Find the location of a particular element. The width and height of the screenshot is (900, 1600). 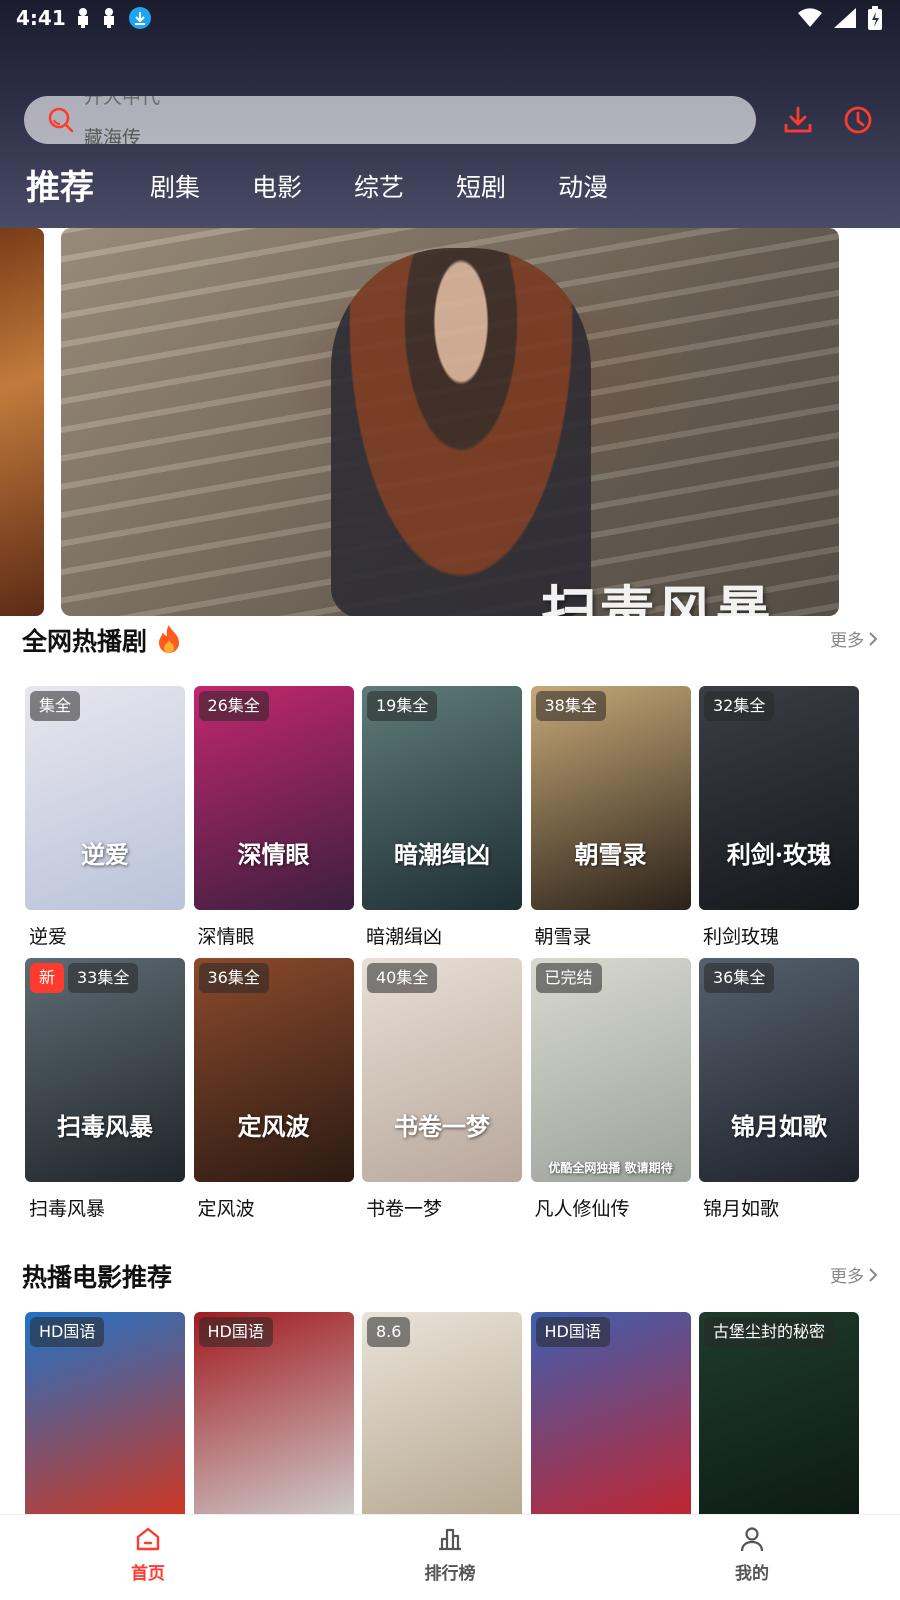

series-poster: 书卷一梦 40集全 is located at coordinates (442, 1070).